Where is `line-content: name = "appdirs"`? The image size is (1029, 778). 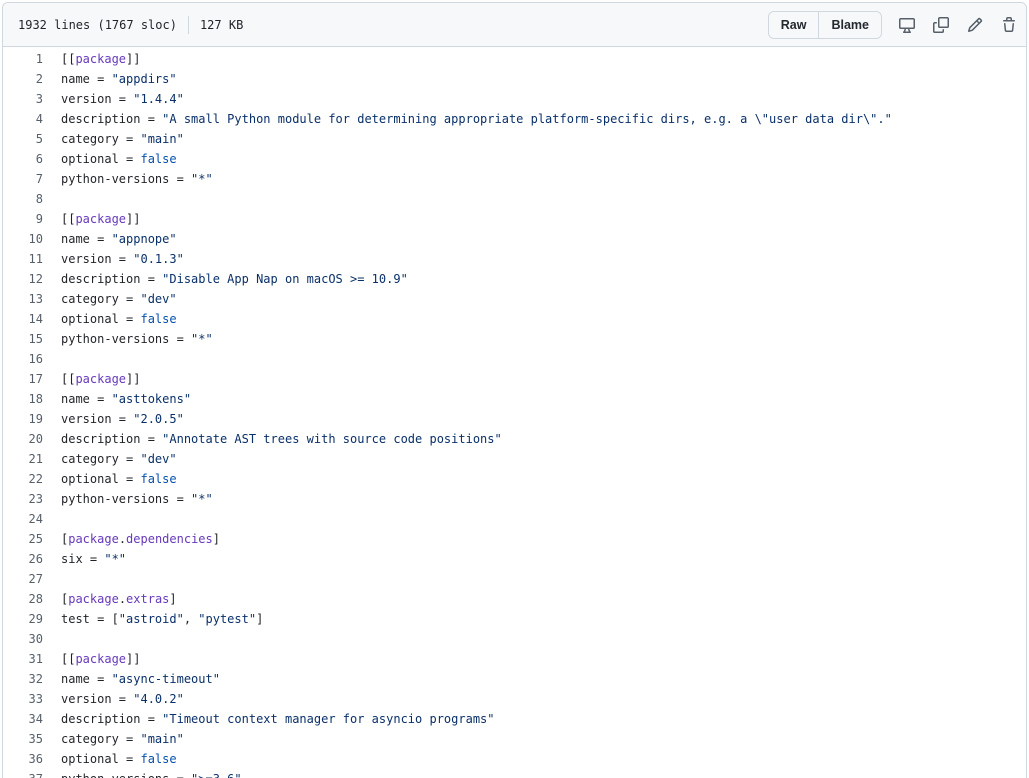
line-content: name = "appdirs" is located at coordinates (119, 79).